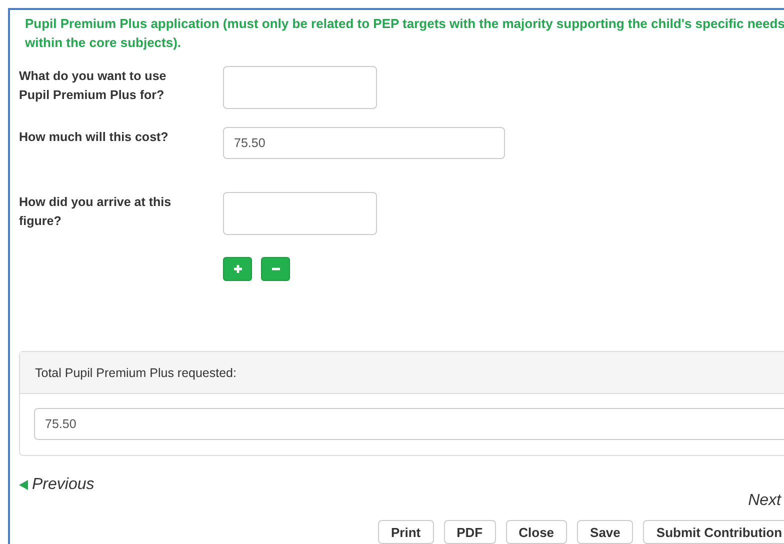 The width and height of the screenshot is (784, 544). I want to click on section-heading: Pupil Premium Plus application (must only be related to PEP targets with the majority supporting the child's specific needs within the core subjects)., so click(404, 33).